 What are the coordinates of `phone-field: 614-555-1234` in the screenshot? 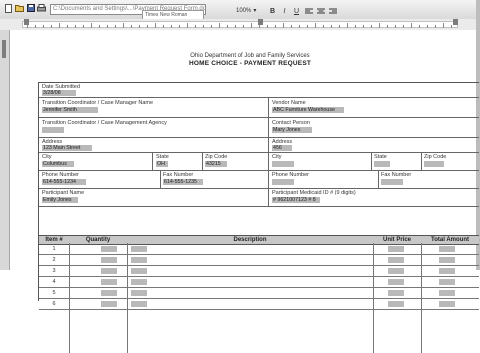 It's located at (64, 182).